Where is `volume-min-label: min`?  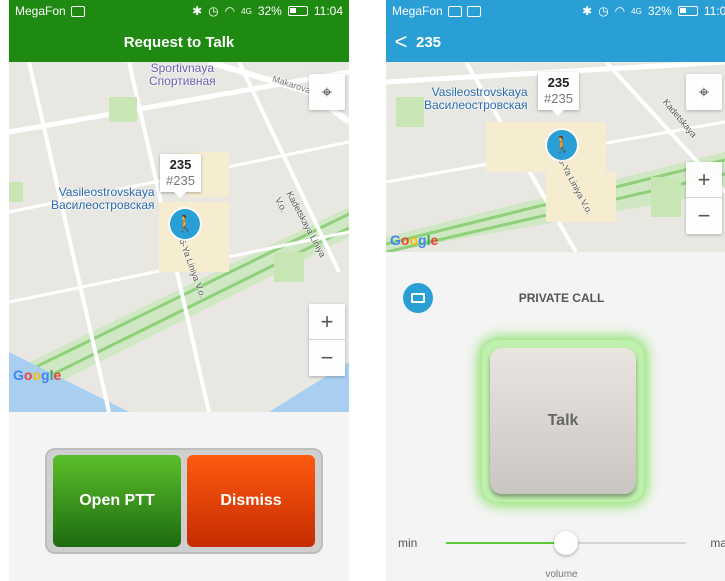 volume-min-label: min is located at coordinates (408, 543).